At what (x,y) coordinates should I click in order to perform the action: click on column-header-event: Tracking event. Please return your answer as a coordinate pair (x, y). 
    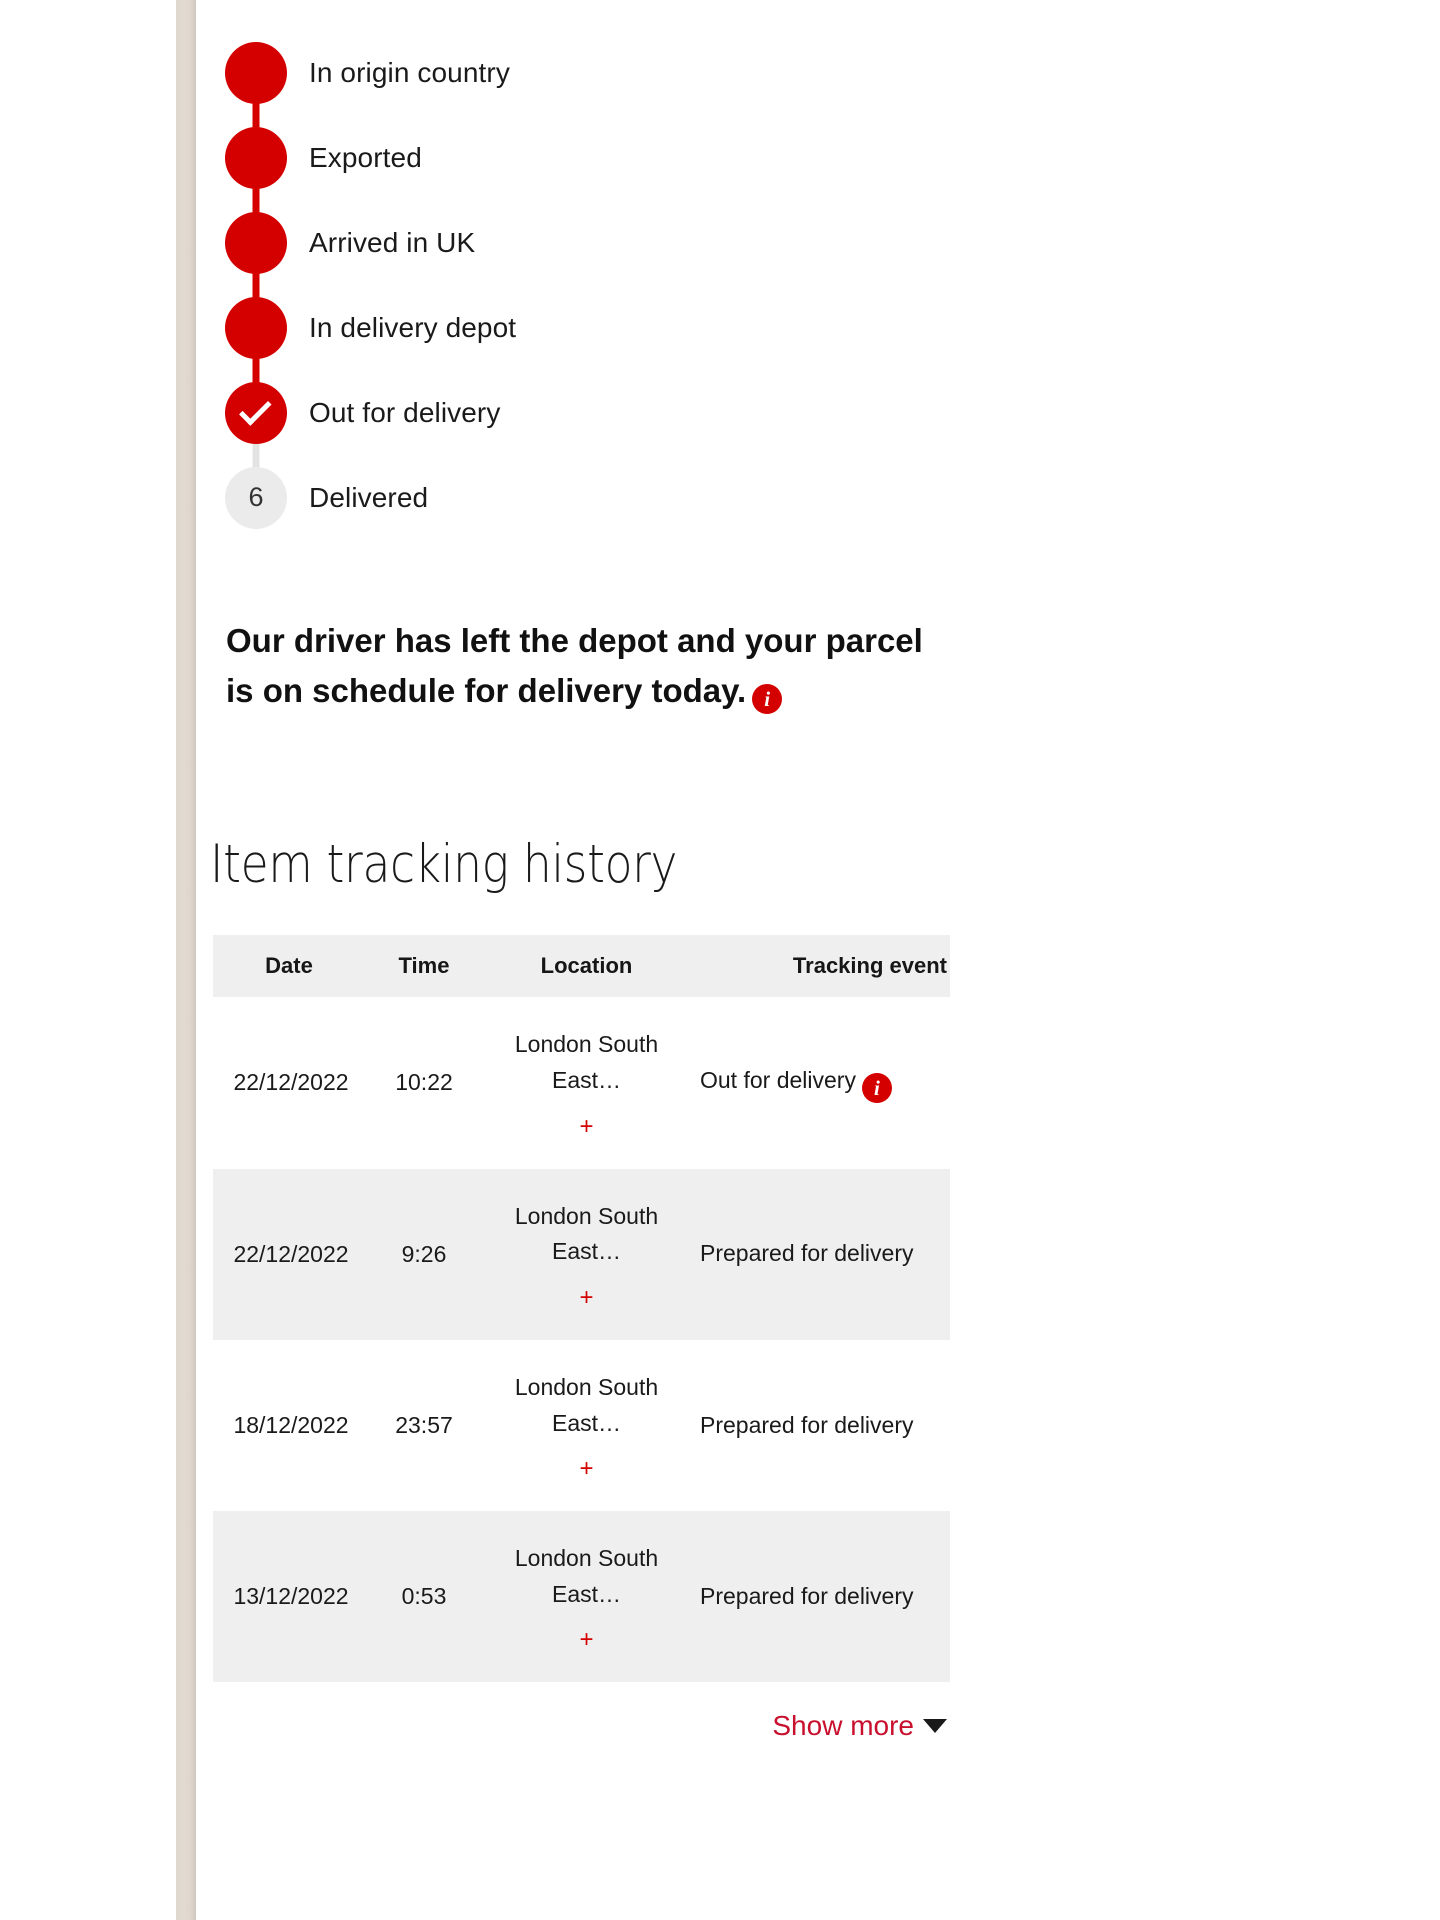
    Looking at the image, I should click on (820, 966).